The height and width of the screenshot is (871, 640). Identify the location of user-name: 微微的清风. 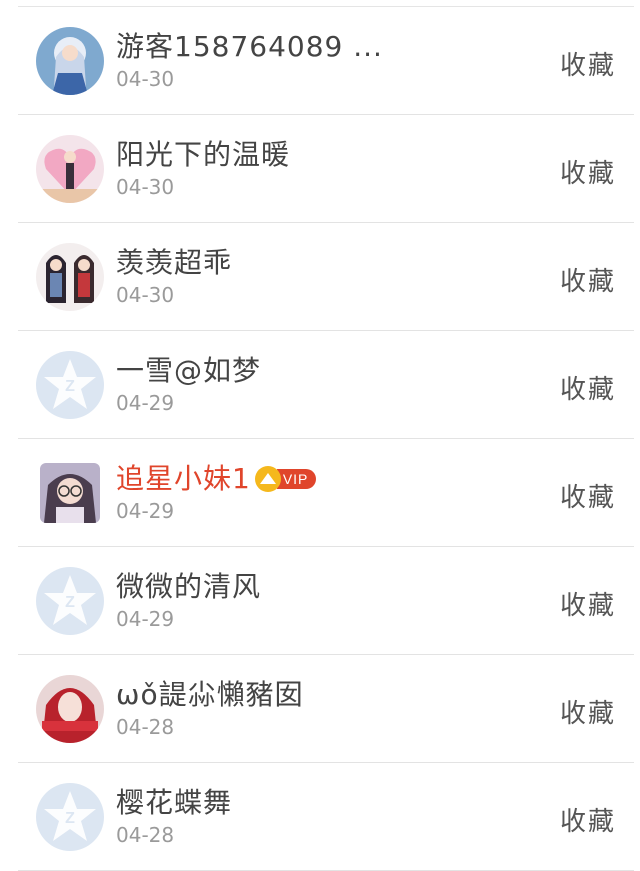
(189, 586).